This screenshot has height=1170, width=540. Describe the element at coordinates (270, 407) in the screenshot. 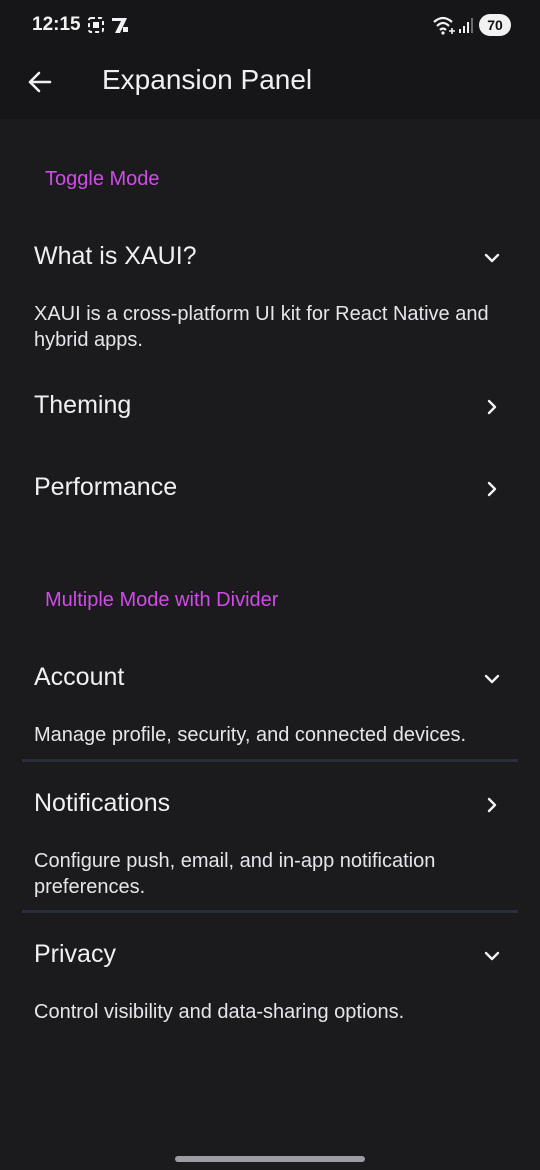

I see `panel-header-theming: Theming` at that location.